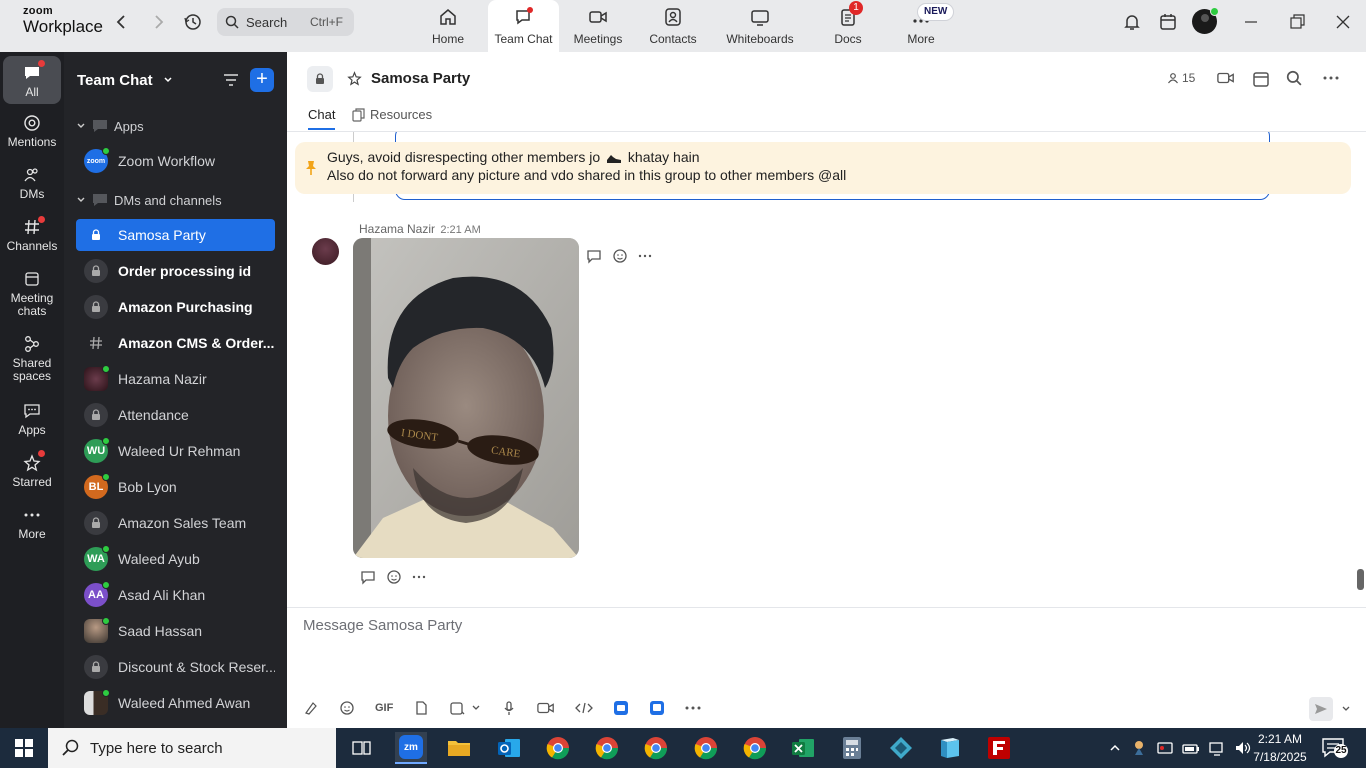 Image resolution: width=1366 pixels, height=768 pixels. I want to click on app-diamond-icon, so click(901, 748).